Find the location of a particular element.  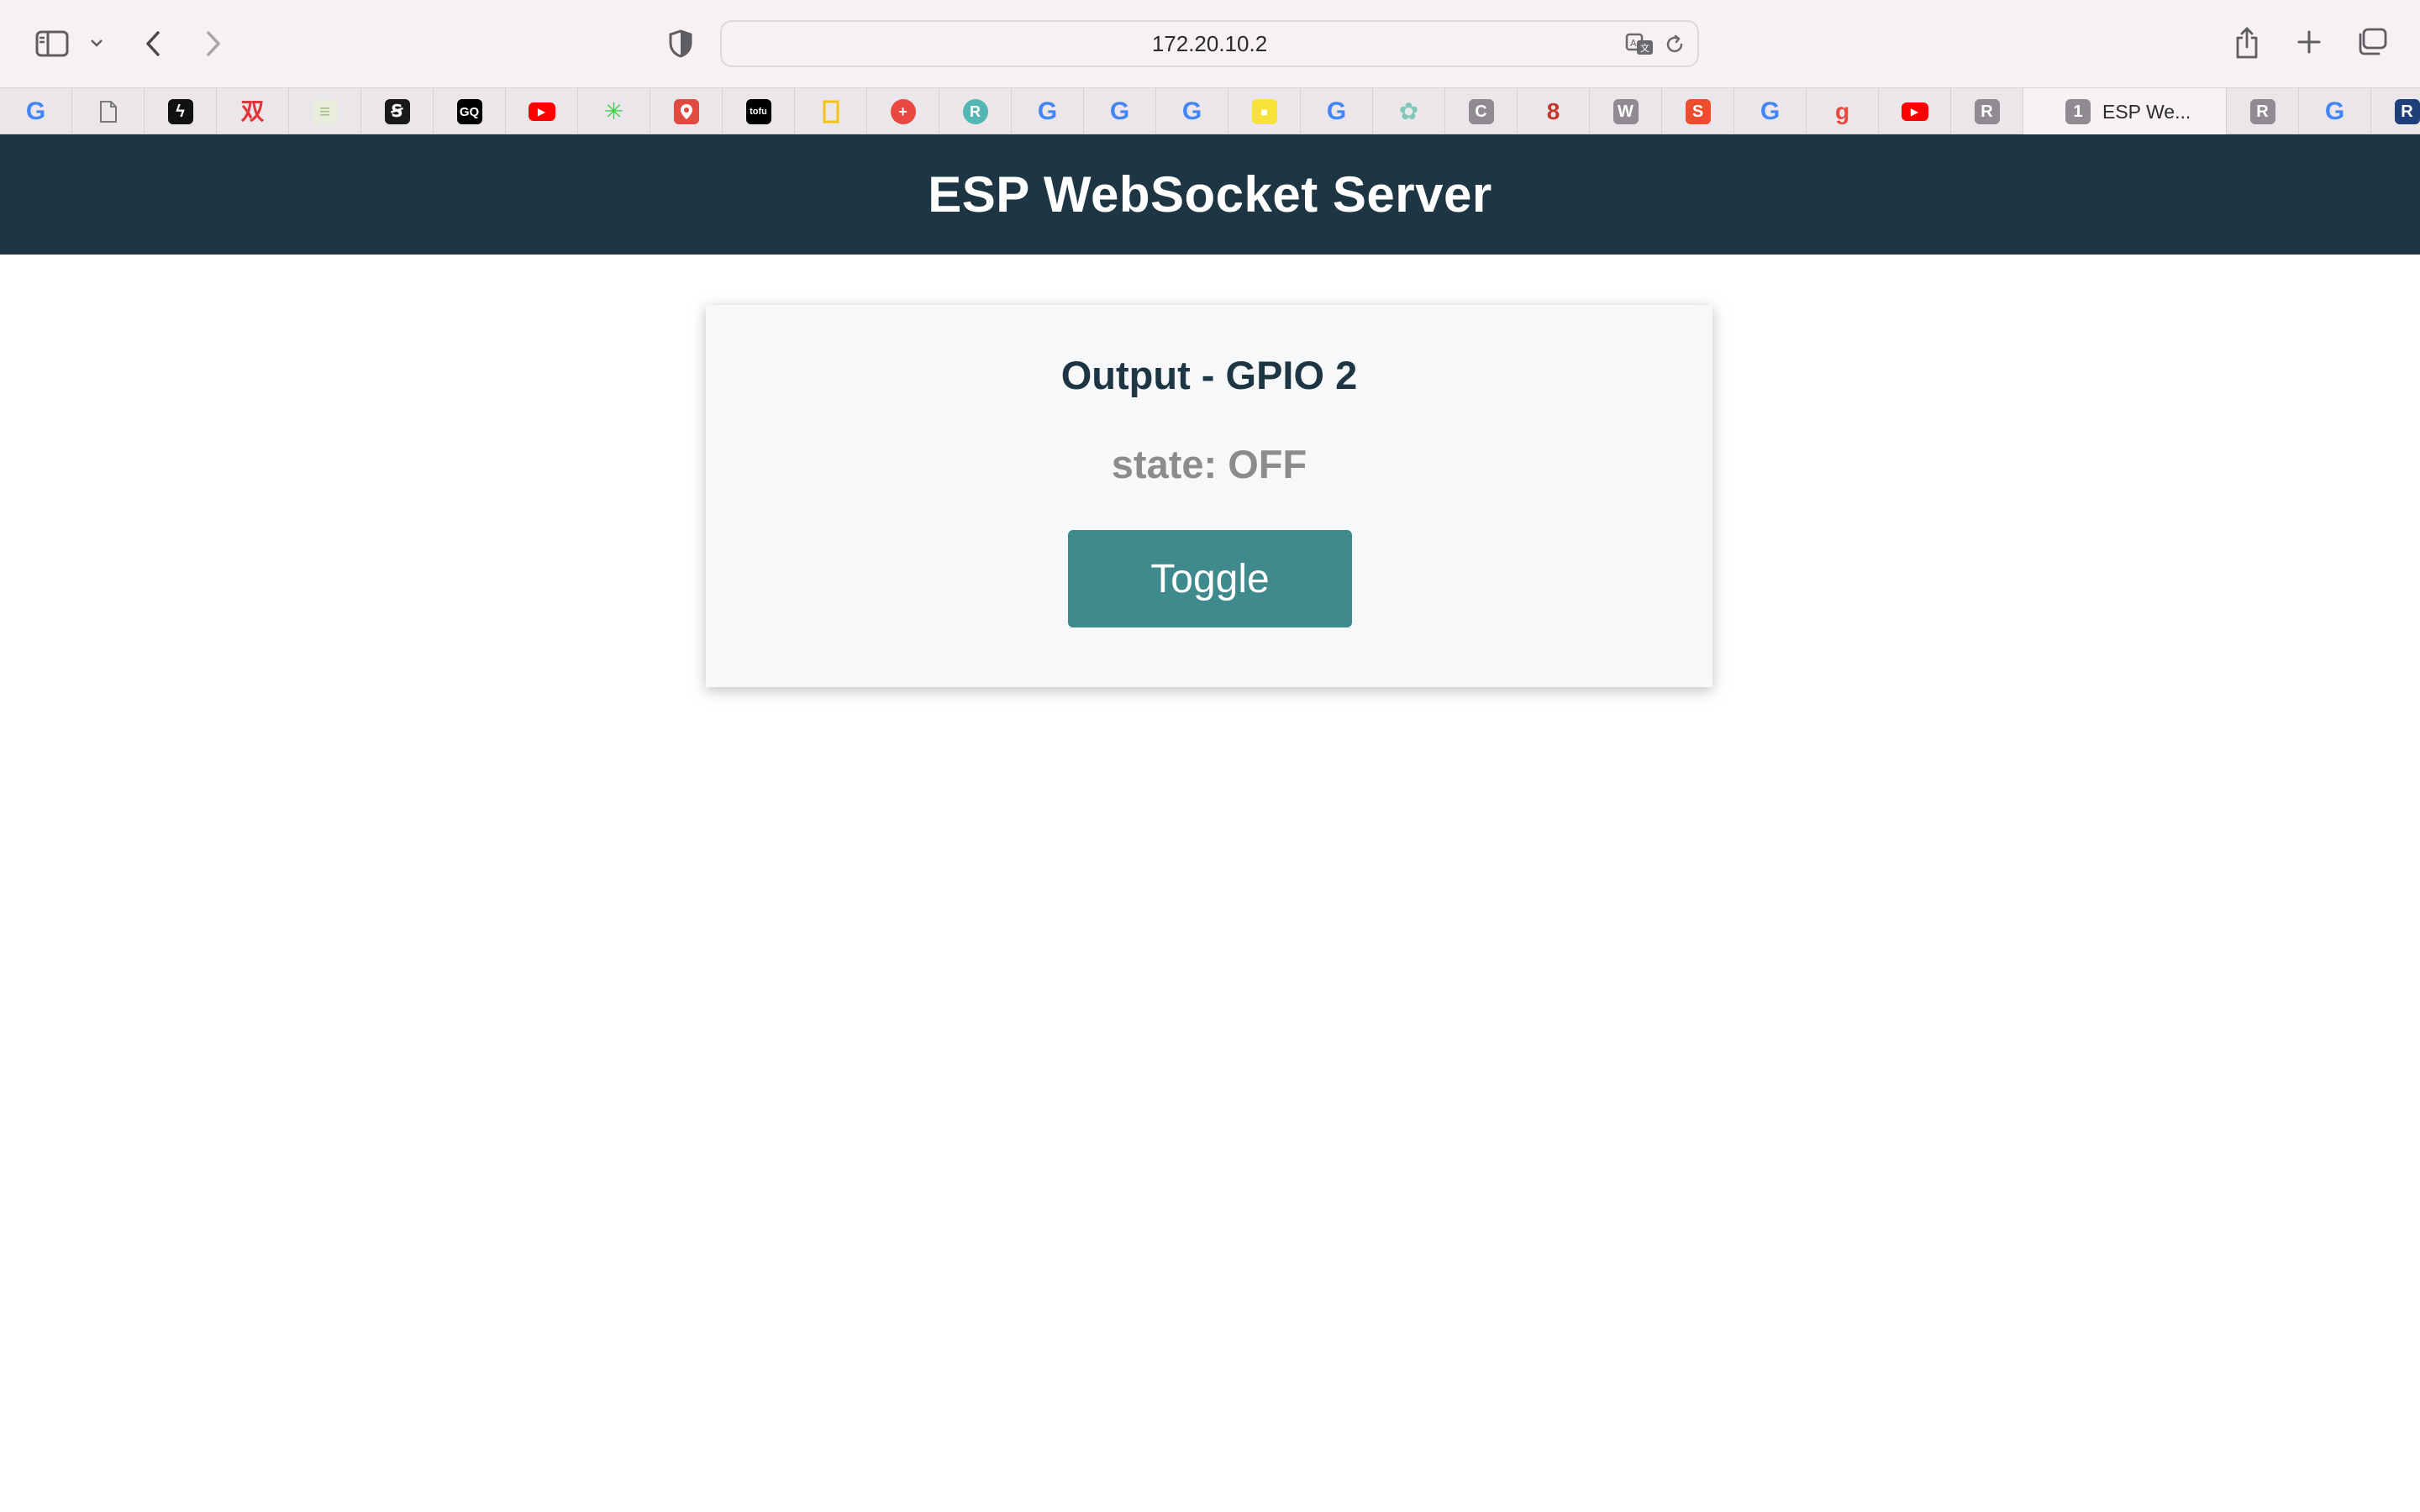

plus-circle-icon: + is located at coordinates (903, 111).